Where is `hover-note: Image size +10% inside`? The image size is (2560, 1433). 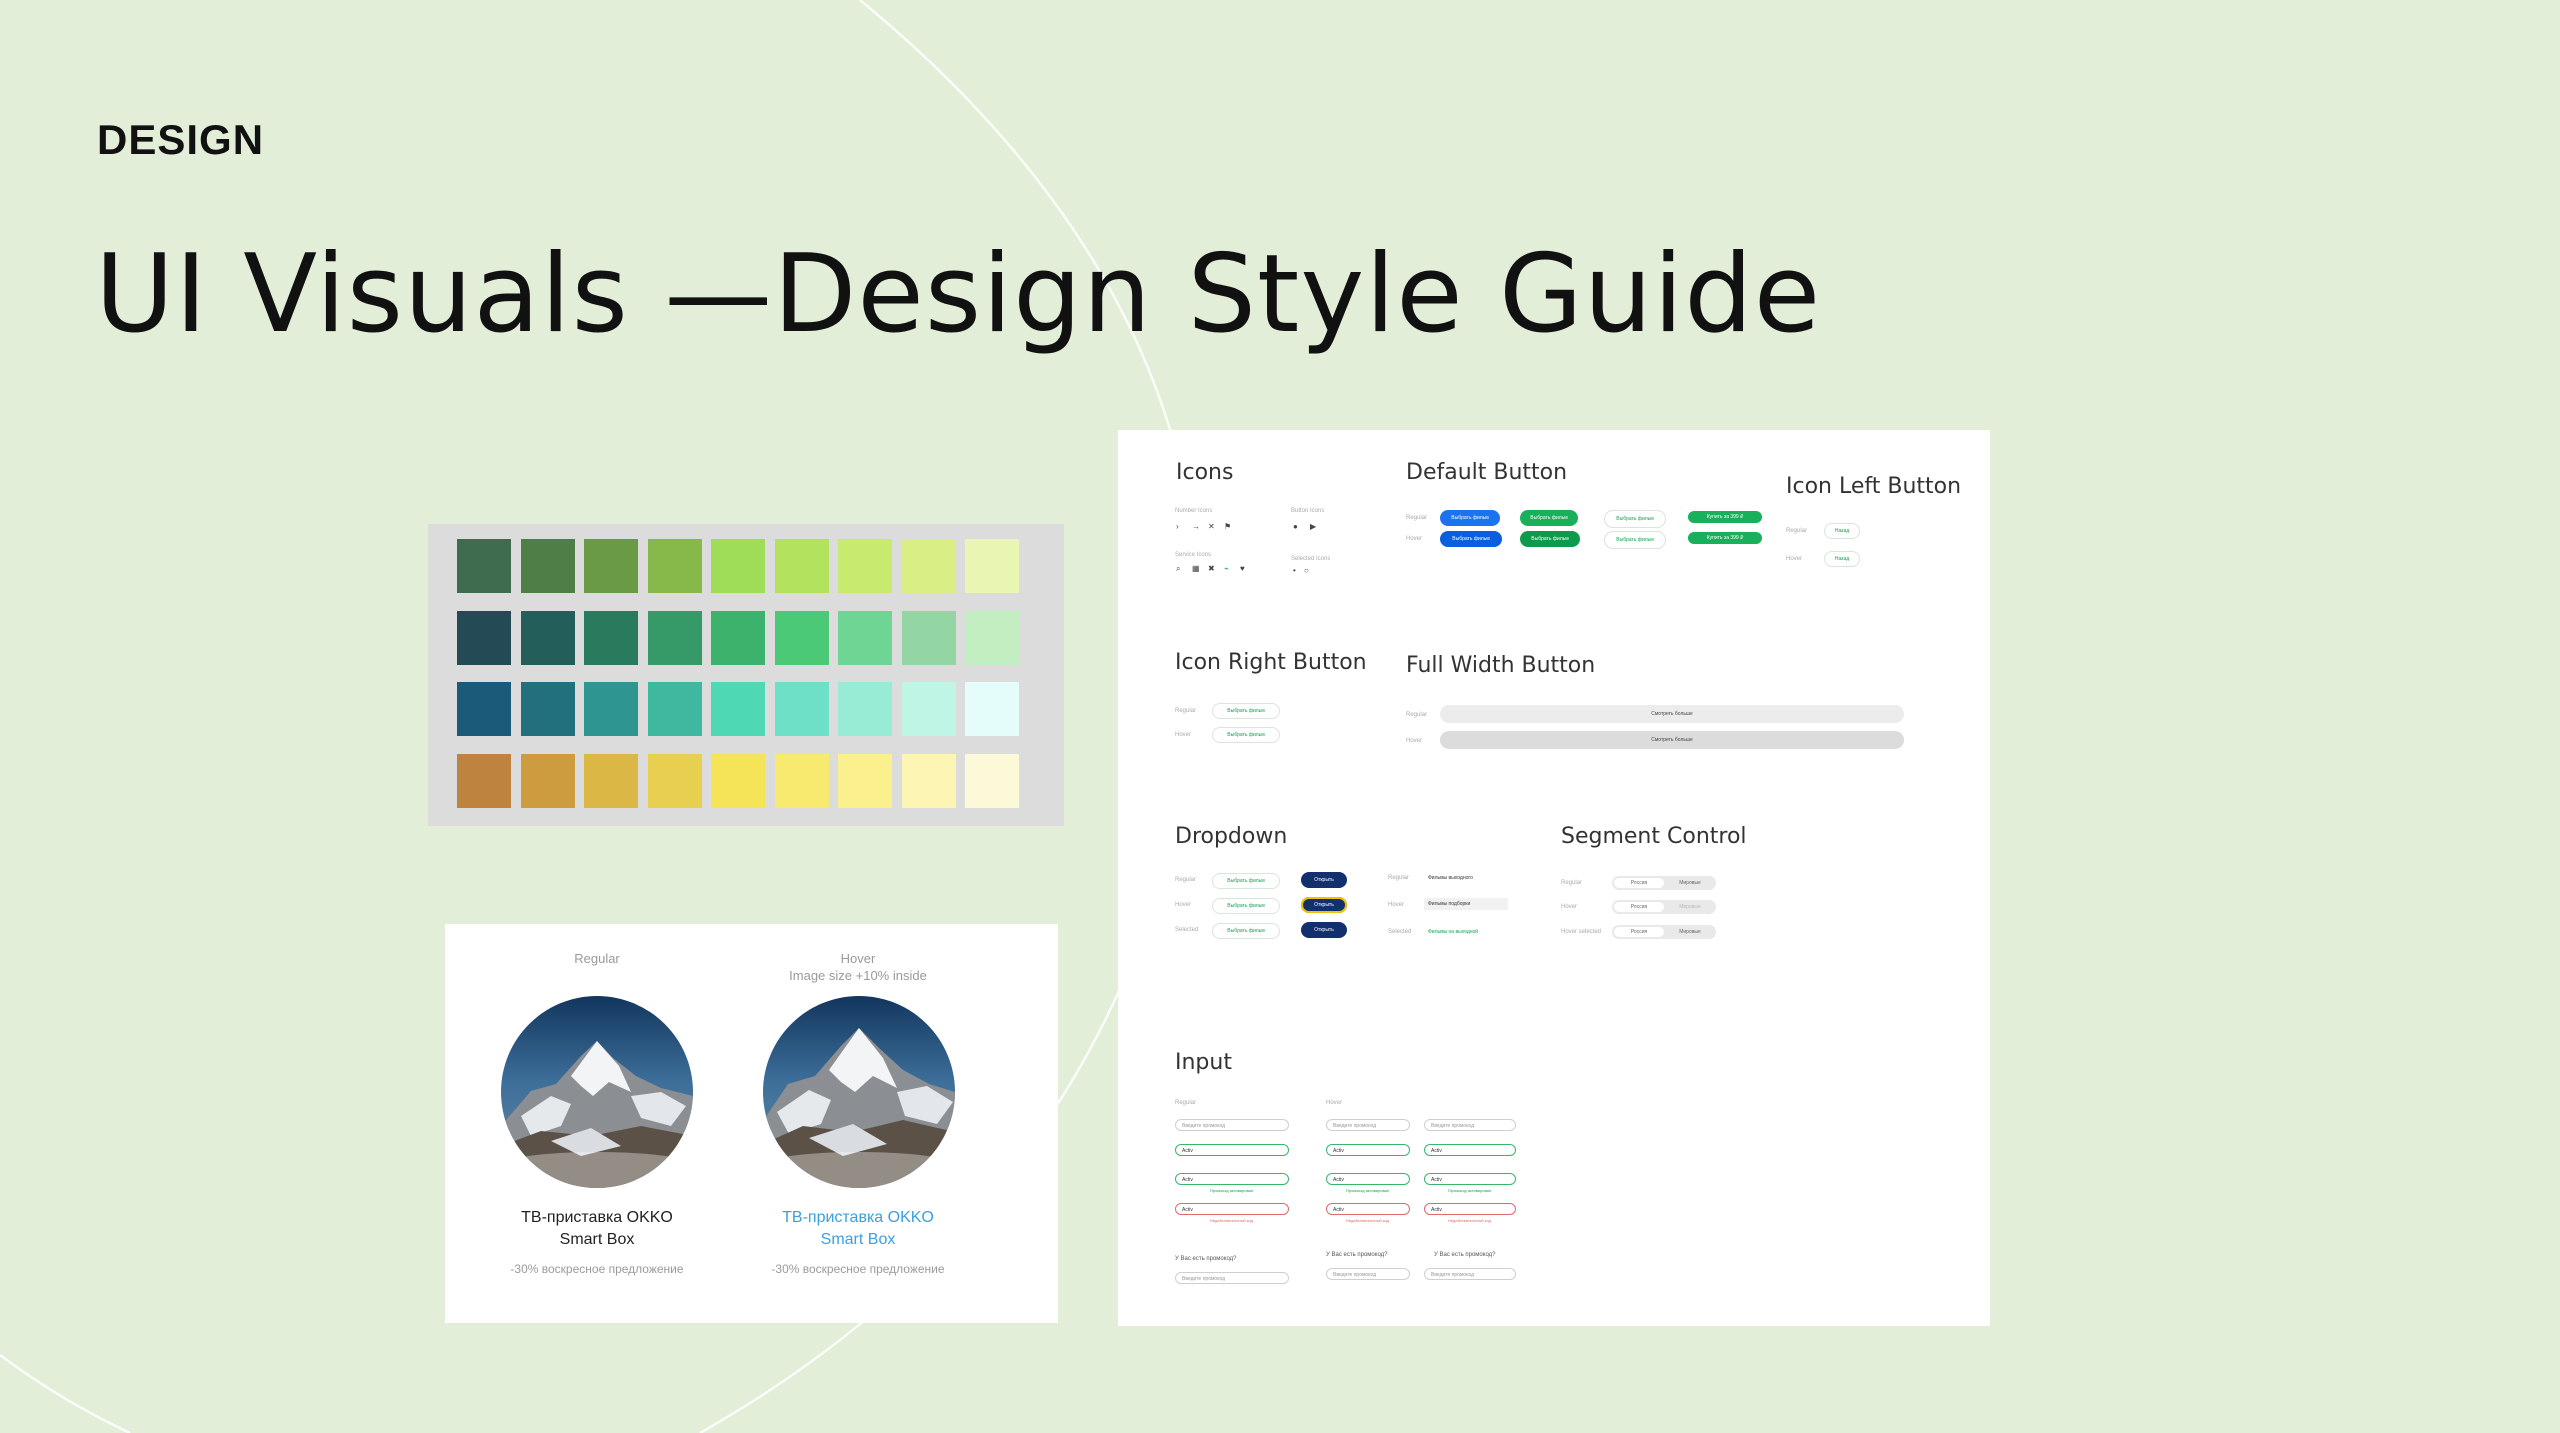 hover-note: Image size +10% inside is located at coordinates (858, 975).